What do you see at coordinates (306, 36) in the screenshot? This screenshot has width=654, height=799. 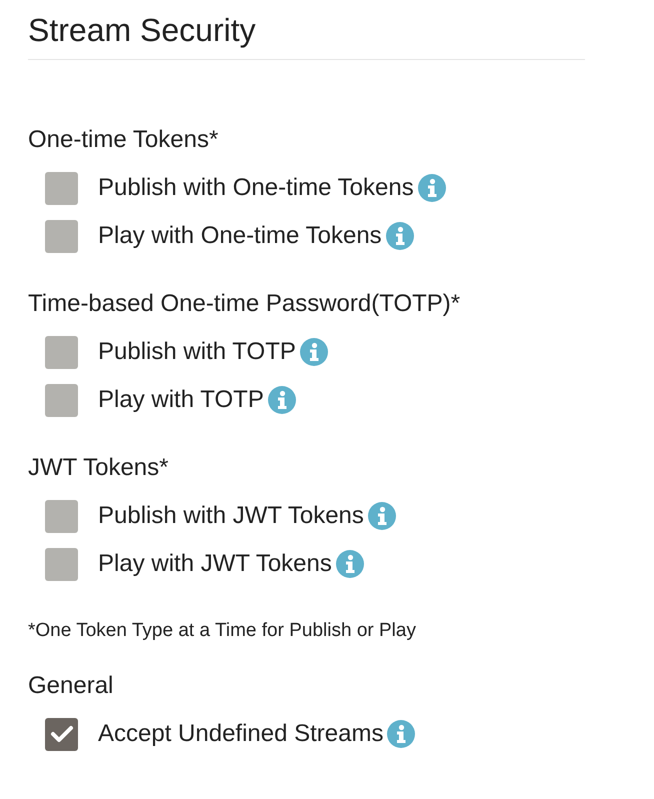 I see `page-title: Stream Security` at bounding box center [306, 36].